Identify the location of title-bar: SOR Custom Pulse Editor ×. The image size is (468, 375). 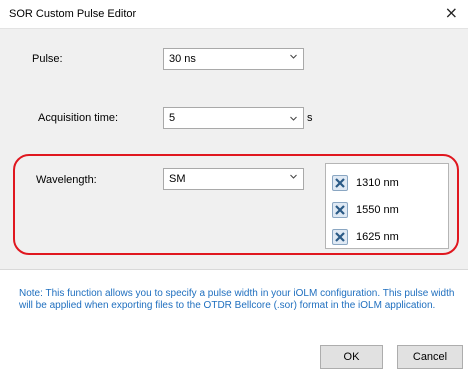
(234, 14).